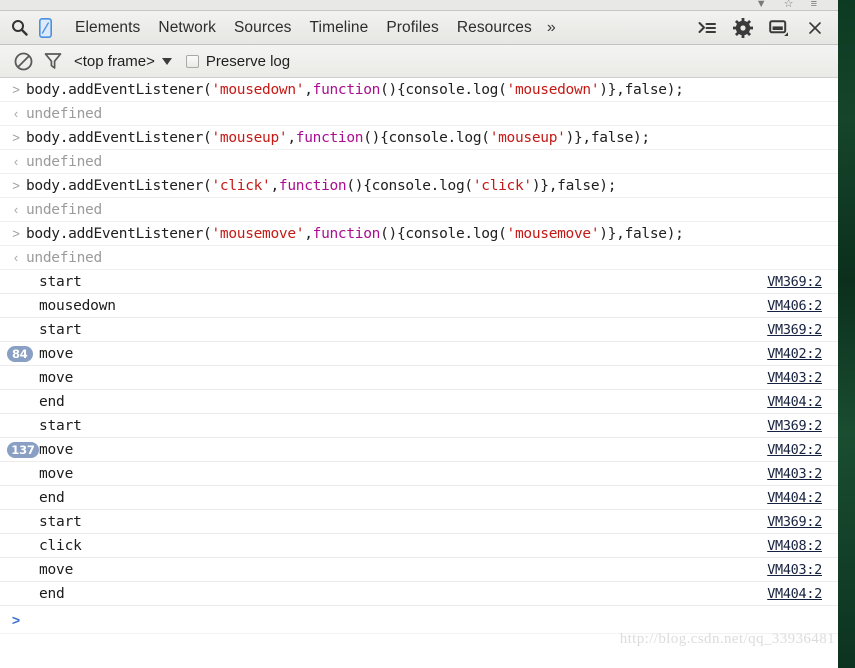 The height and width of the screenshot is (668, 855). I want to click on code-token-string: 'mousemove', so click(553, 233).